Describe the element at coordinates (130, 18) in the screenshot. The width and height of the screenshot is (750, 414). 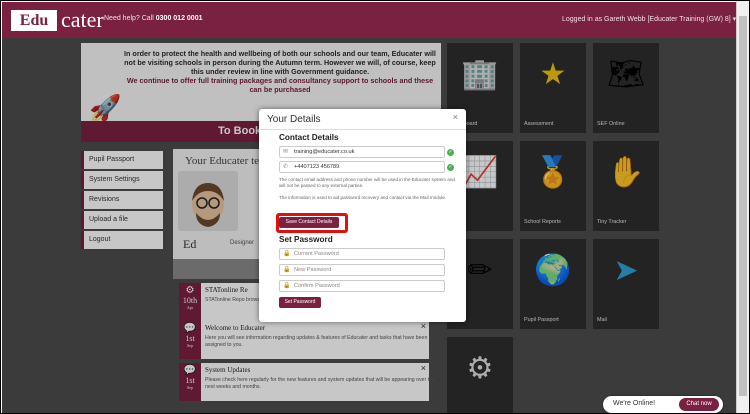
I see `help-prefix: Need help? Call` at that location.